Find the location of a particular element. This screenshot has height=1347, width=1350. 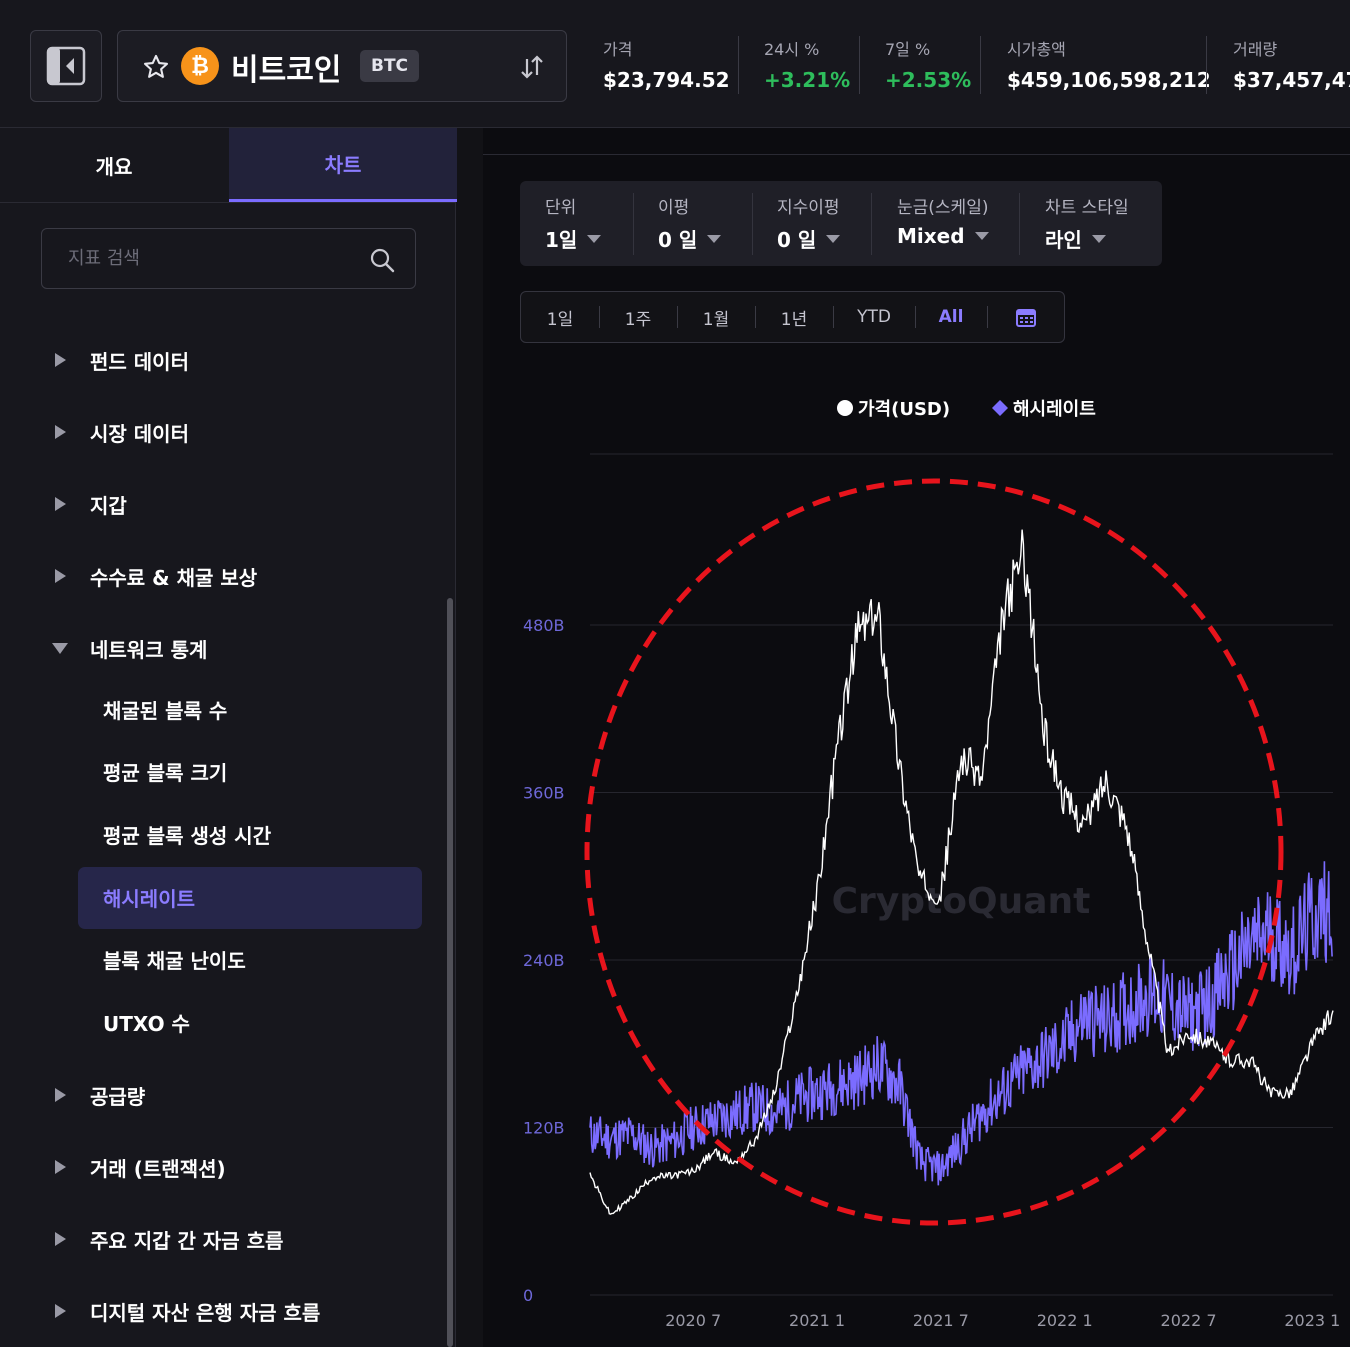

sidebar-item-avg-block-interval: 평균 블록 생성 시간 is located at coordinates (187, 834).